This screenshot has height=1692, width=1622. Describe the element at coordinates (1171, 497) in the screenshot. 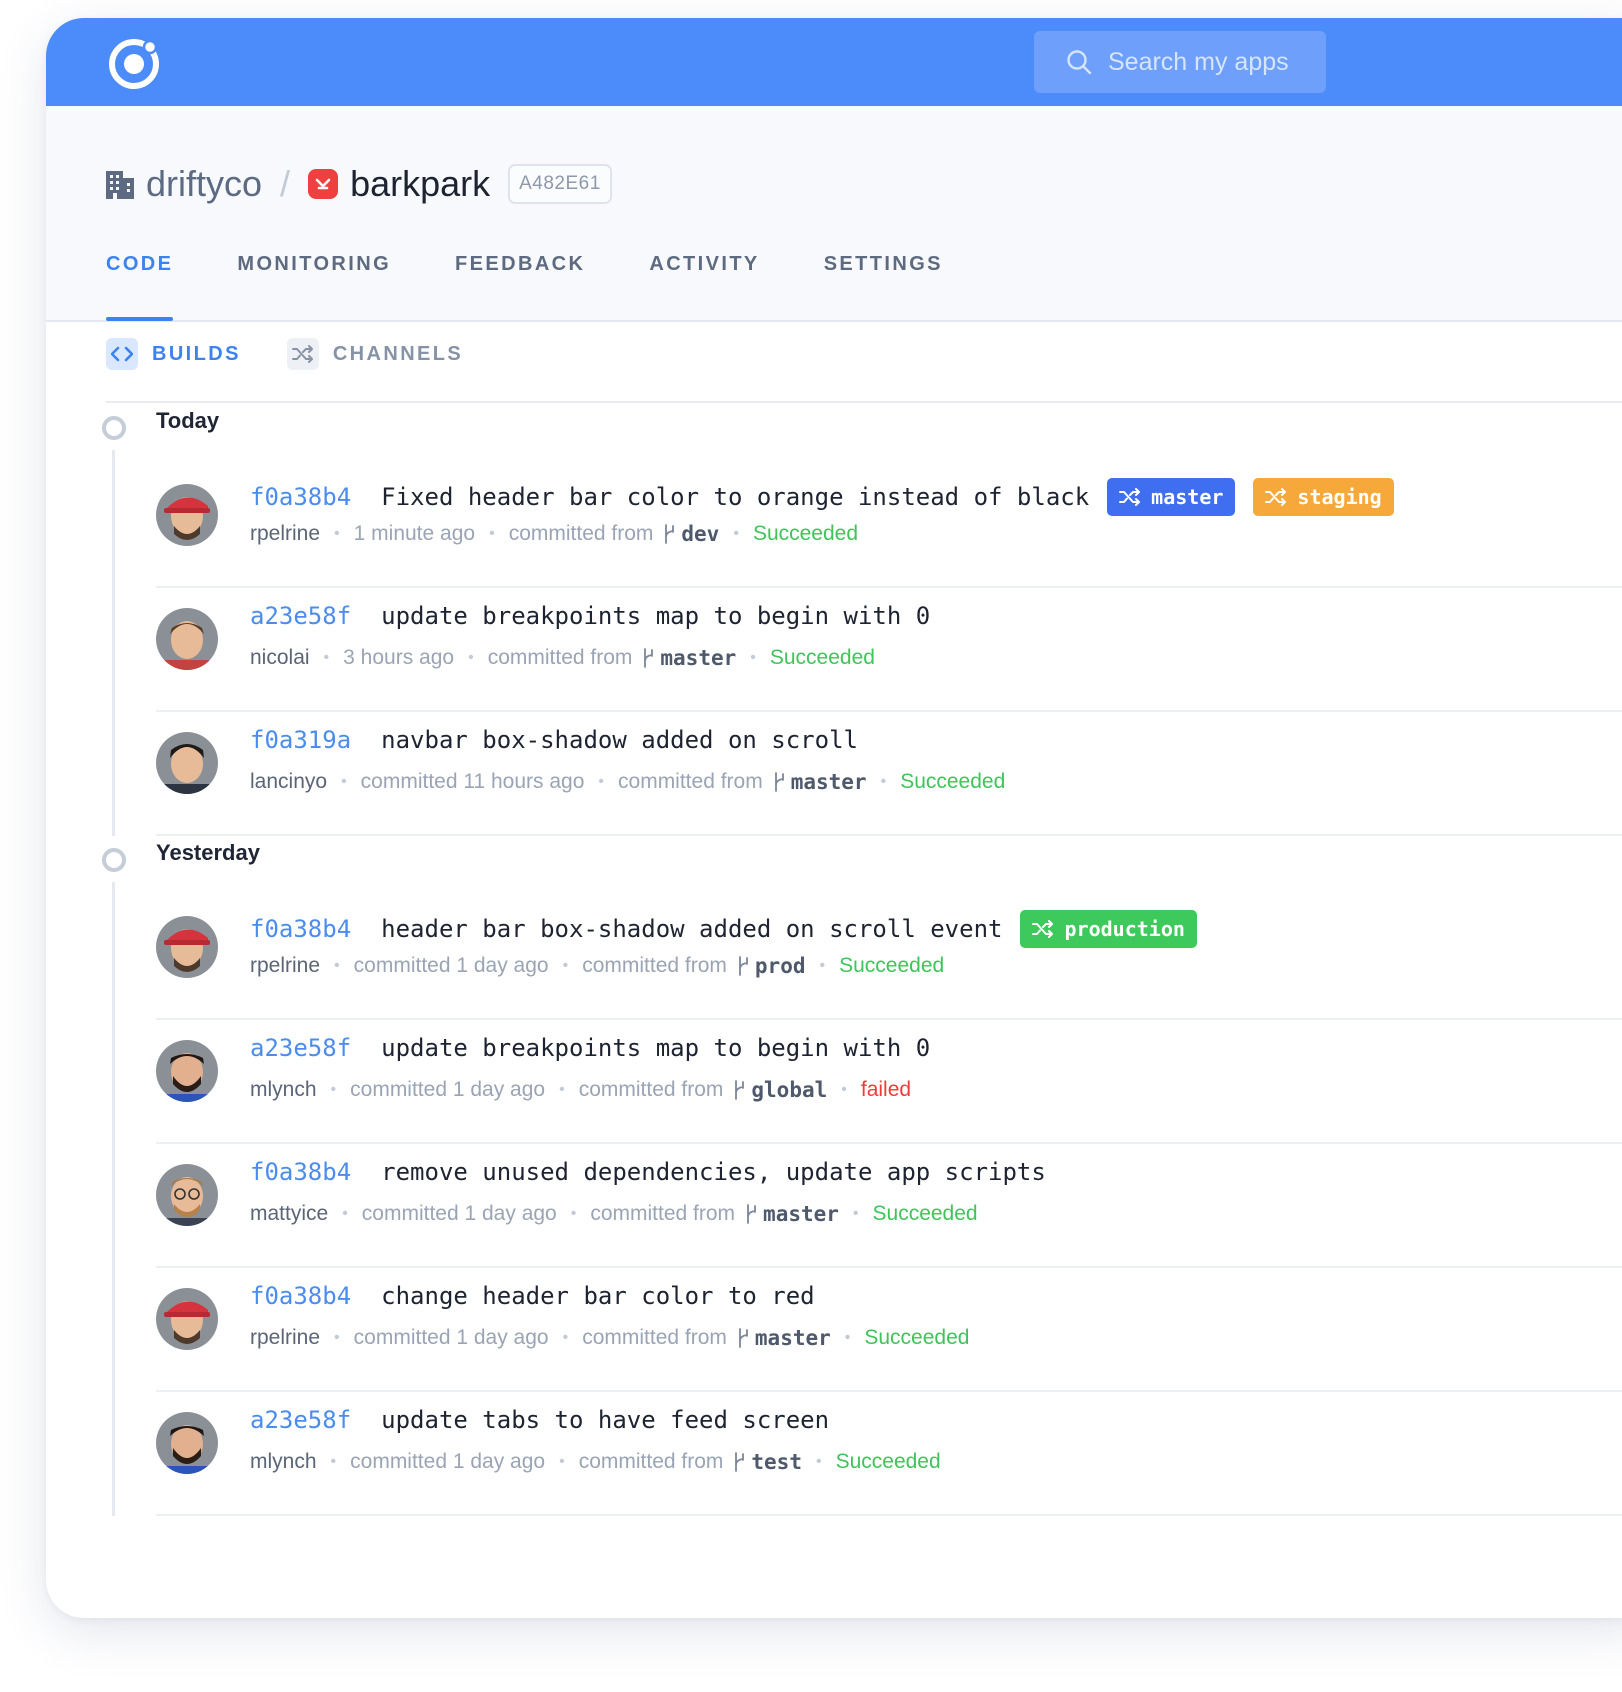

I see `channel-badge-master: master` at that location.